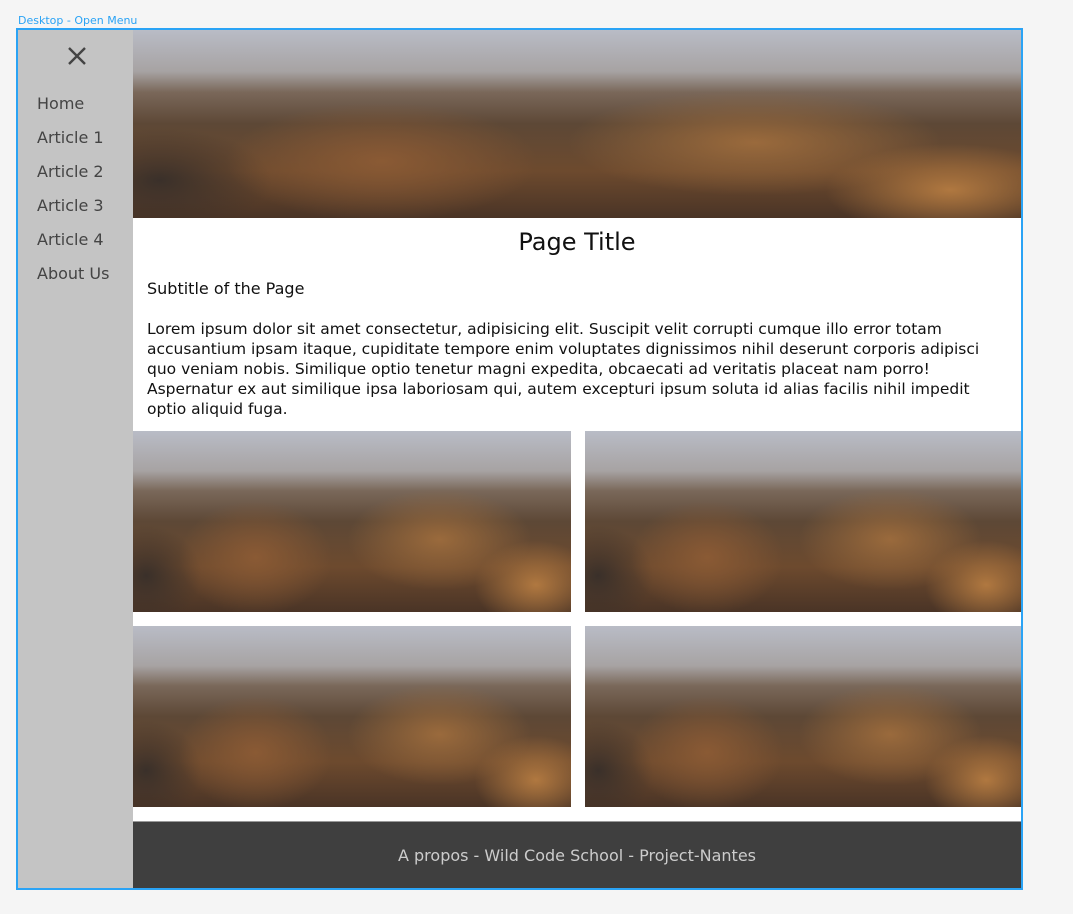  What do you see at coordinates (73, 141) in the screenshot?
I see `nav-item-article-1: Article 1` at bounding box center [73, 141].